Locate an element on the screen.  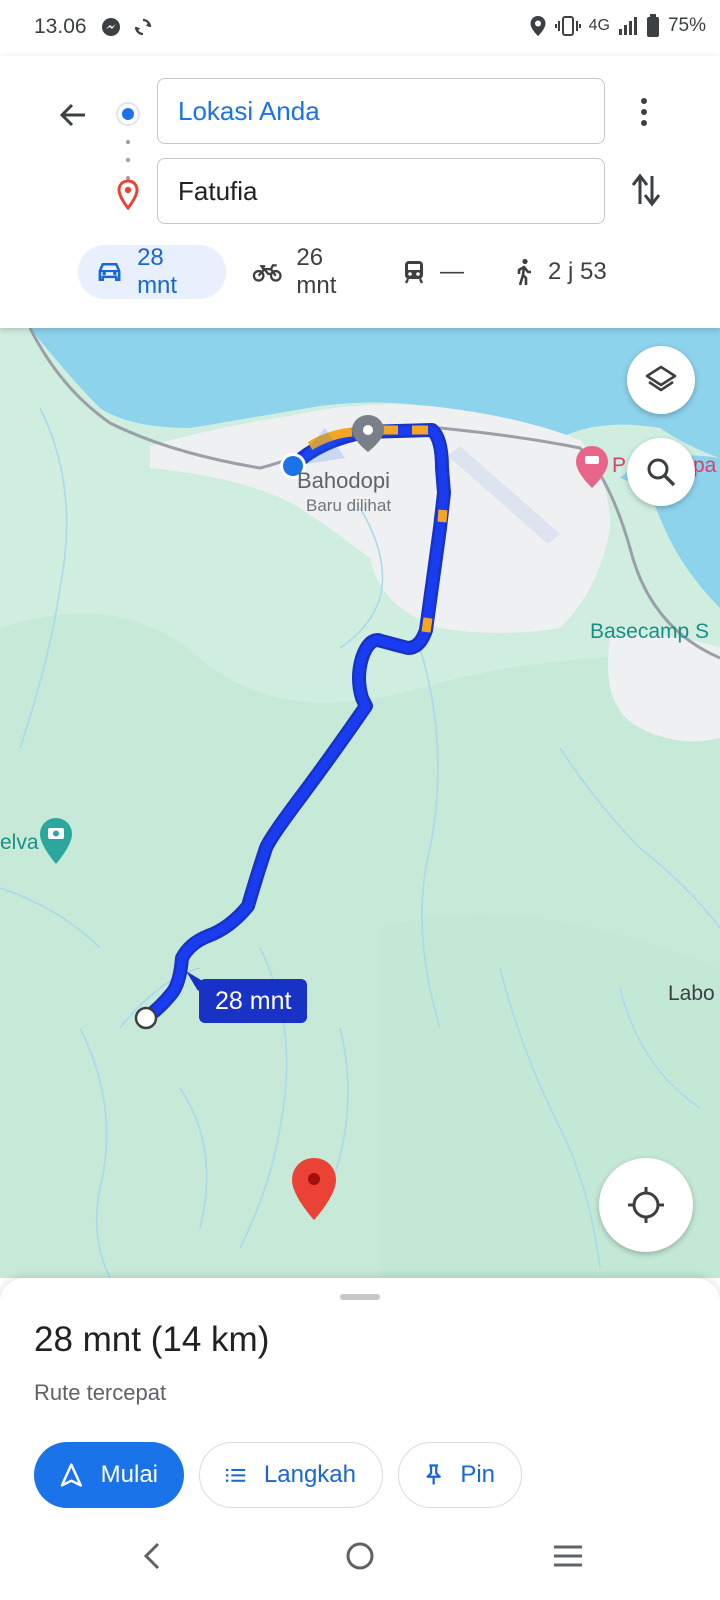
system-icons: 4G 75% is located at coordinates (617, 26).